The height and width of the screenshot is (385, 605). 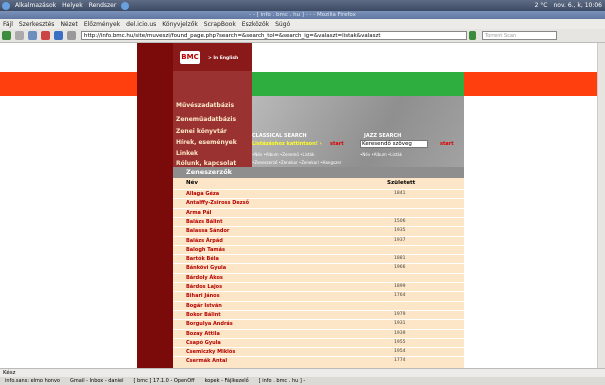 I want to click on delicious-icon, so click(x=58, y=35).